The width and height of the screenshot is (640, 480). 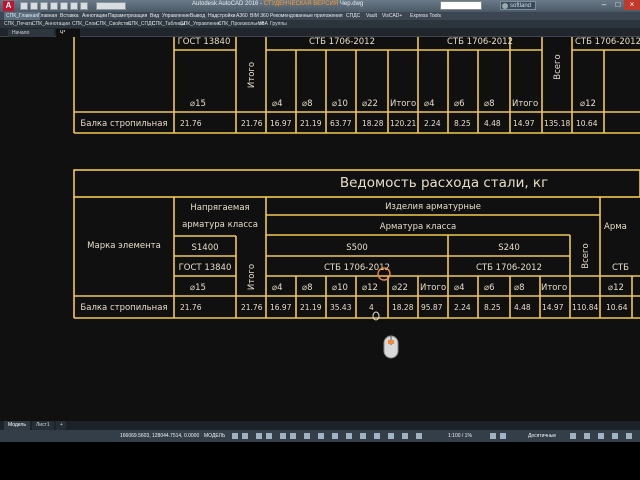 What do you see at coordinates (111, 6) in the screenshot?
I see `workspace-dropdown` at bounding box center [111, 6].